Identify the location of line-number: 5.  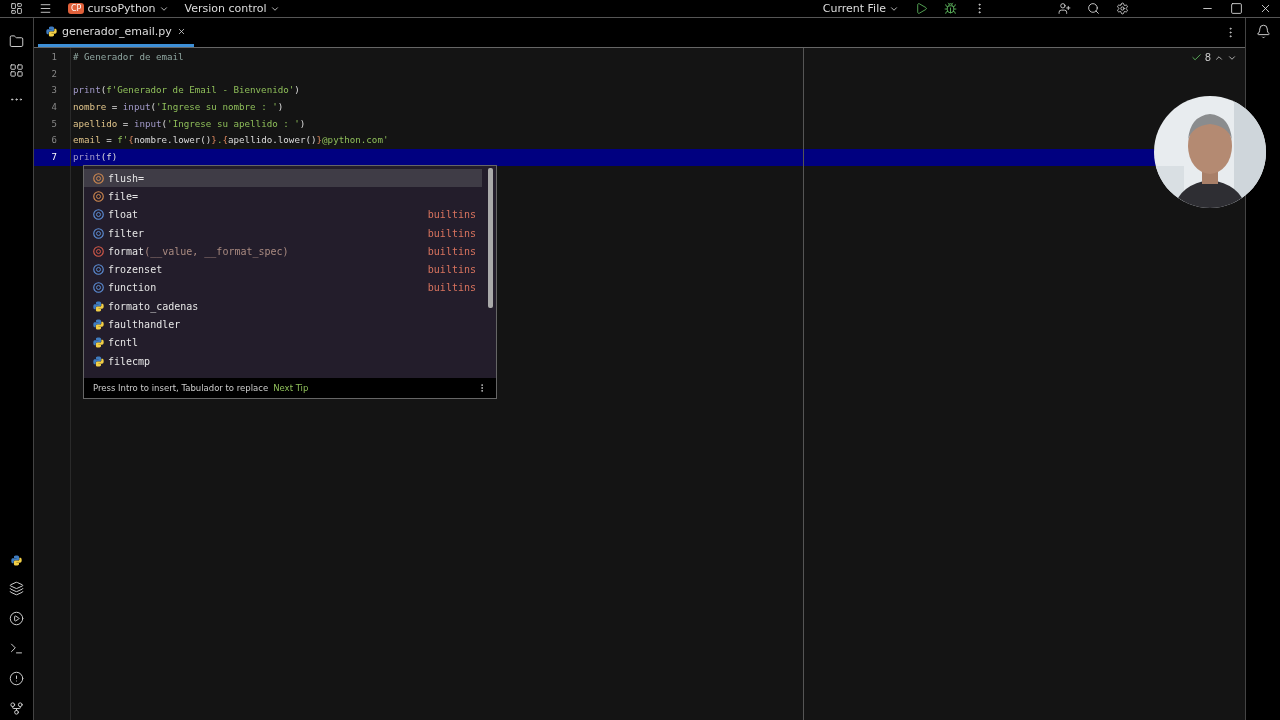
(54, 124).